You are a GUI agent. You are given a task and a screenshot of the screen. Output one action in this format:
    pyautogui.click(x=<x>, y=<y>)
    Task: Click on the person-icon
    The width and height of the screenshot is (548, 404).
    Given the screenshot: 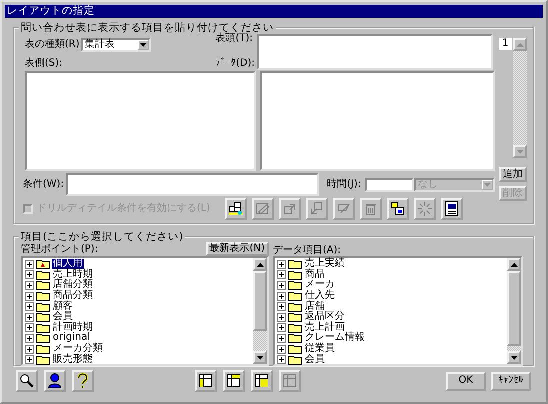 What is the action you would take?
    pyautogui.click(x=55, y=381)
    